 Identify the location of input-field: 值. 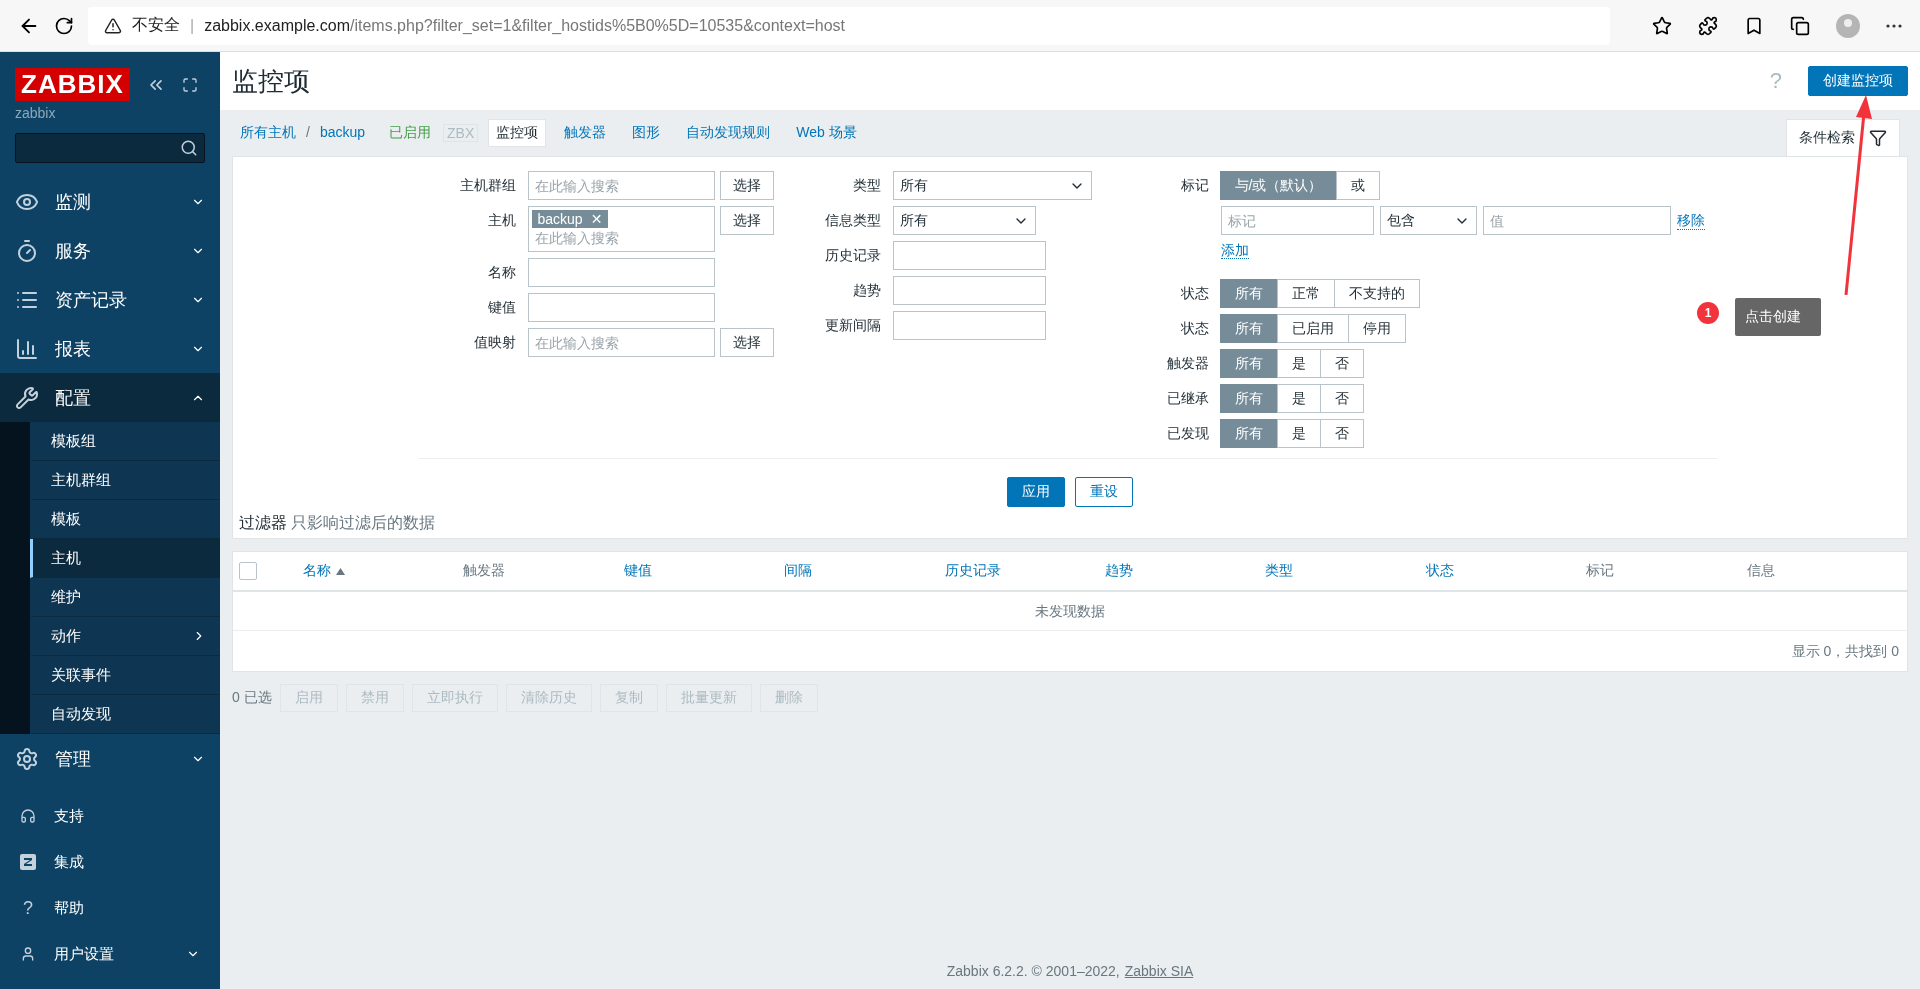
(1576, 220).